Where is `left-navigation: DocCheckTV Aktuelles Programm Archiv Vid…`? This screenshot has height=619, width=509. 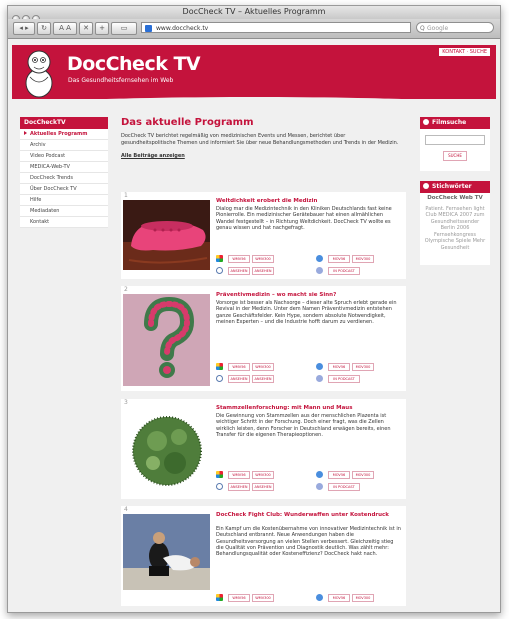 left-navigation: DocCheckTV Aktuelles Programm Archiv Vid… is located at coordinates (64, 172).